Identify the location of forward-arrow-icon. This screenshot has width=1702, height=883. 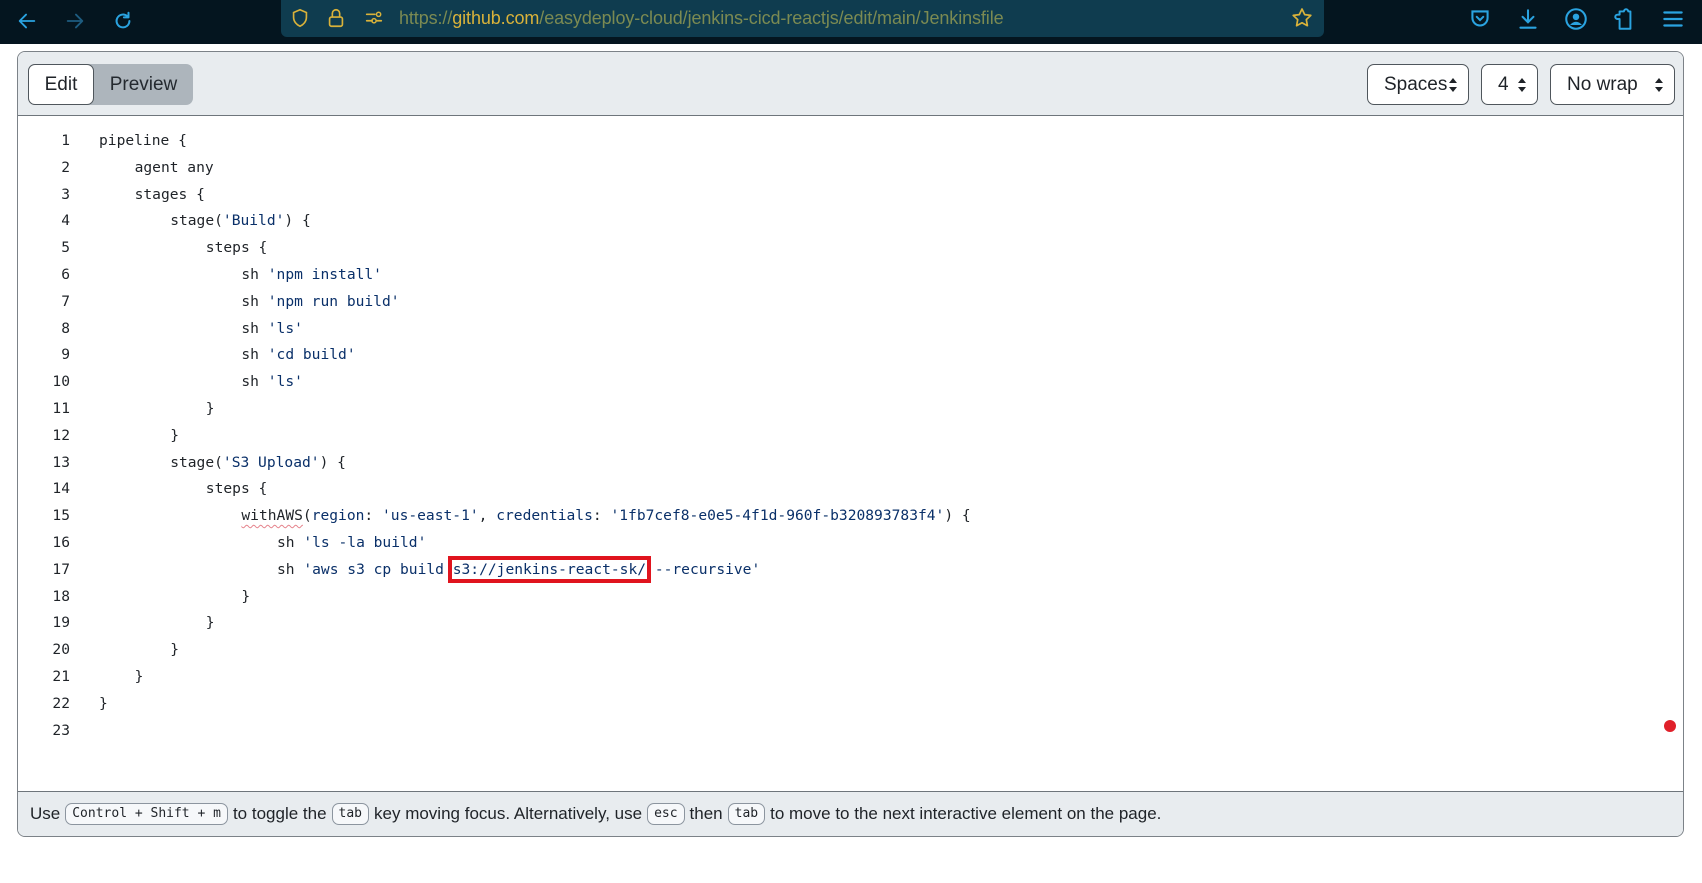
(75, 21).